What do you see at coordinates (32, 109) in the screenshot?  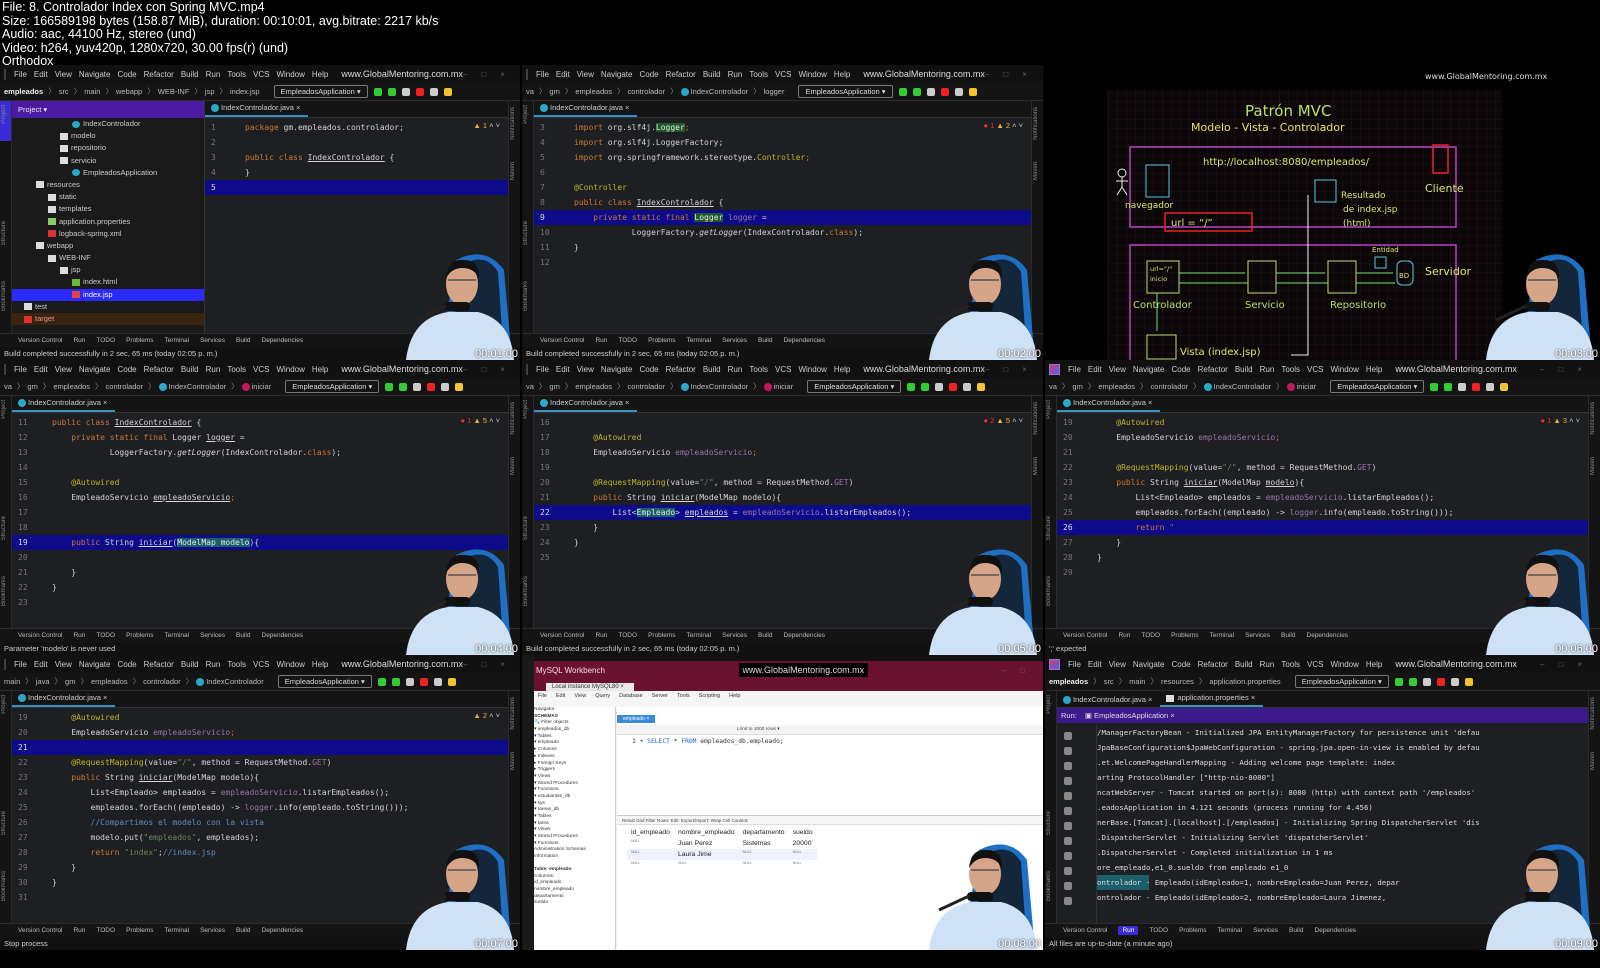 I see `project-title: Project ▾` at bounding box center [32, 109].